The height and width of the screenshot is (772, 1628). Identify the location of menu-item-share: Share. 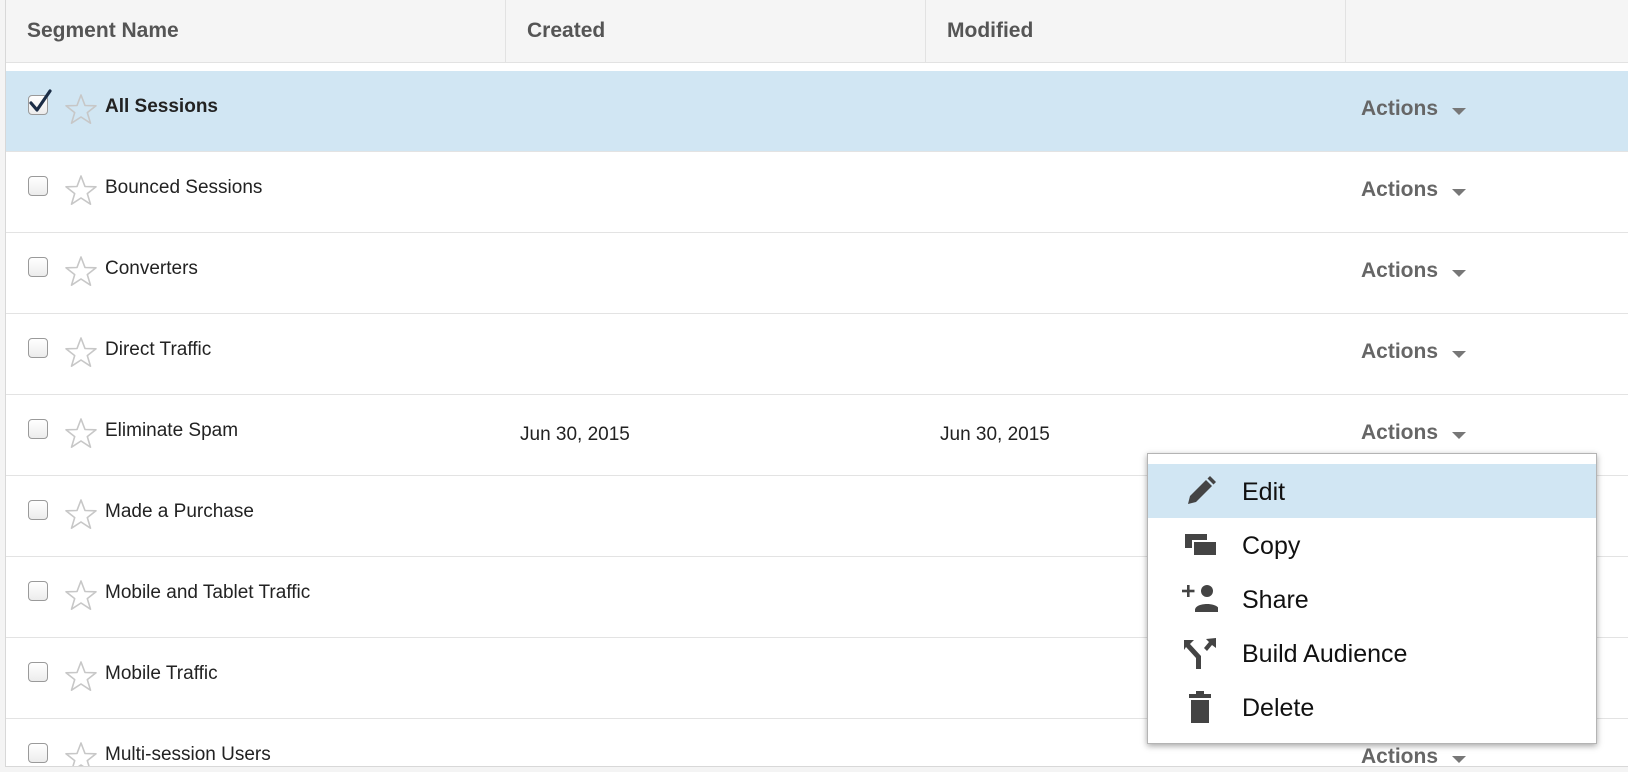
(1372, 599).